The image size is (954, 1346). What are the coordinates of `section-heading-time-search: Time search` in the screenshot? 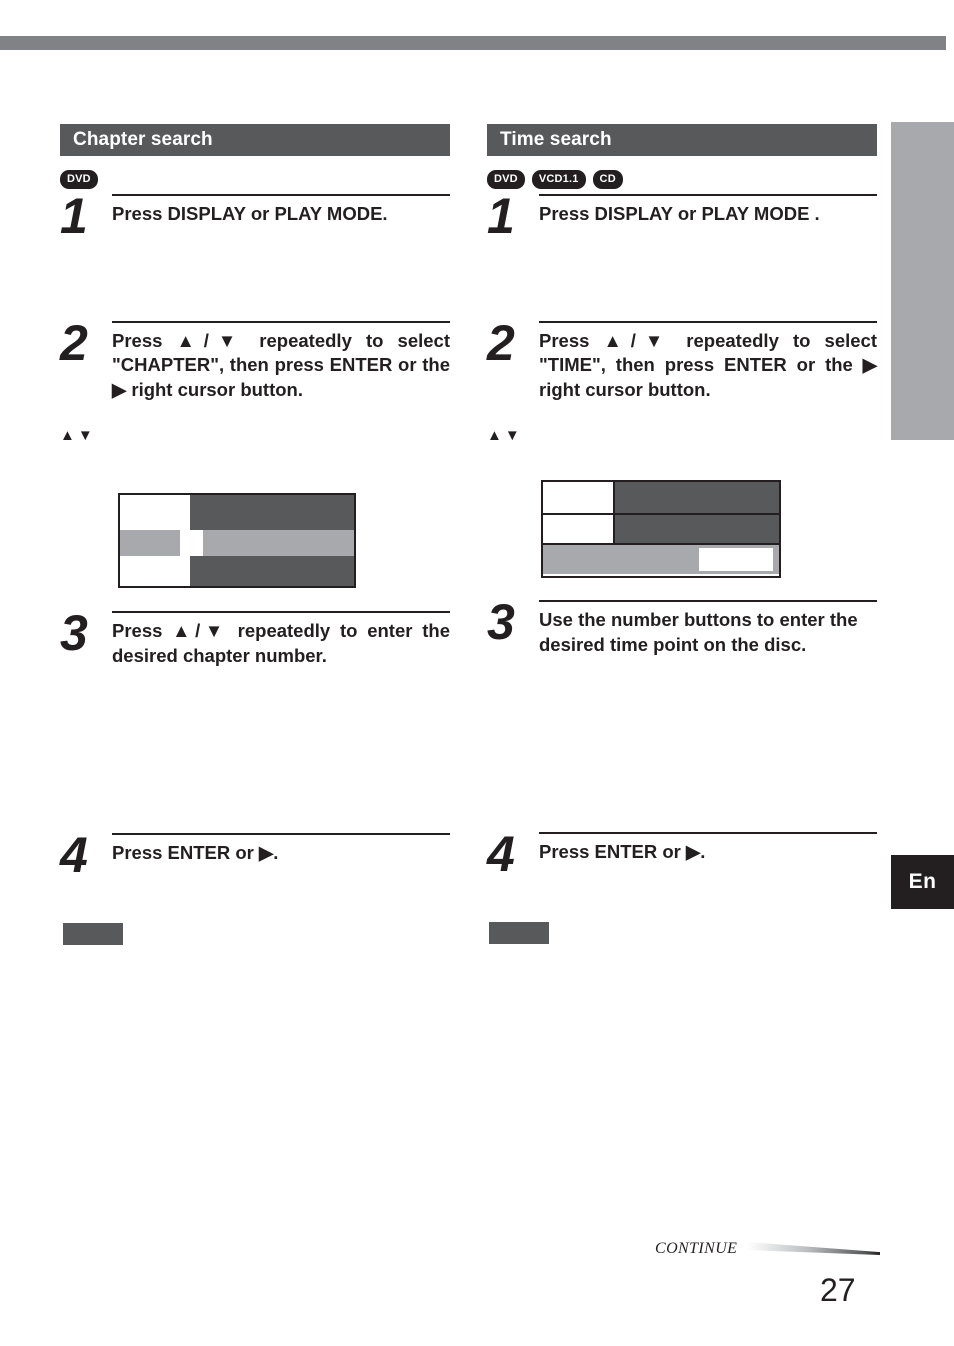 It's located at (682, 140).